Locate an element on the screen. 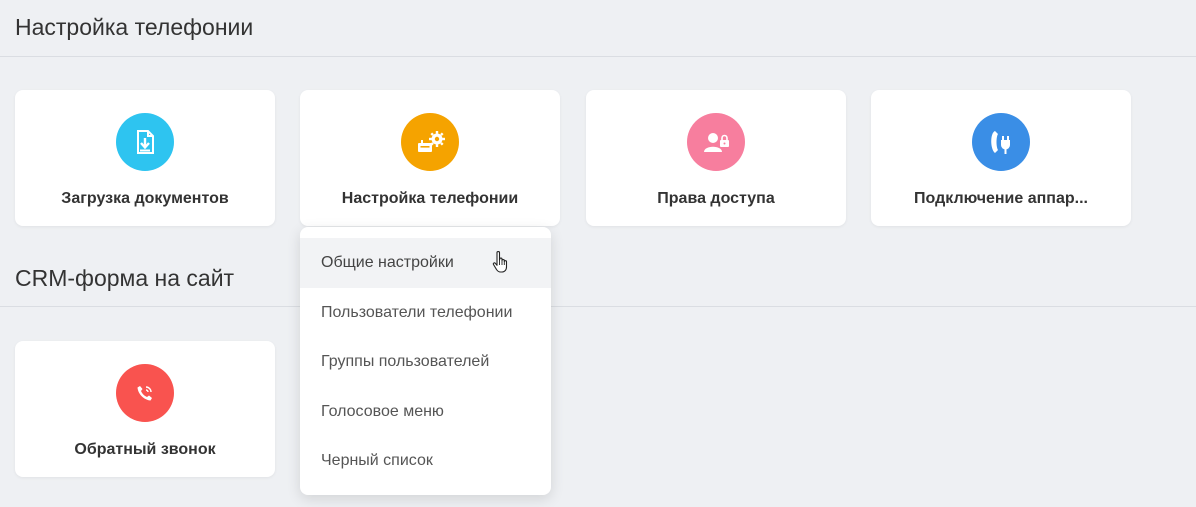 The height and width of the screenshot is (507, 1196). tile-label: Обратный звонок is located at coordinates (145, 449).